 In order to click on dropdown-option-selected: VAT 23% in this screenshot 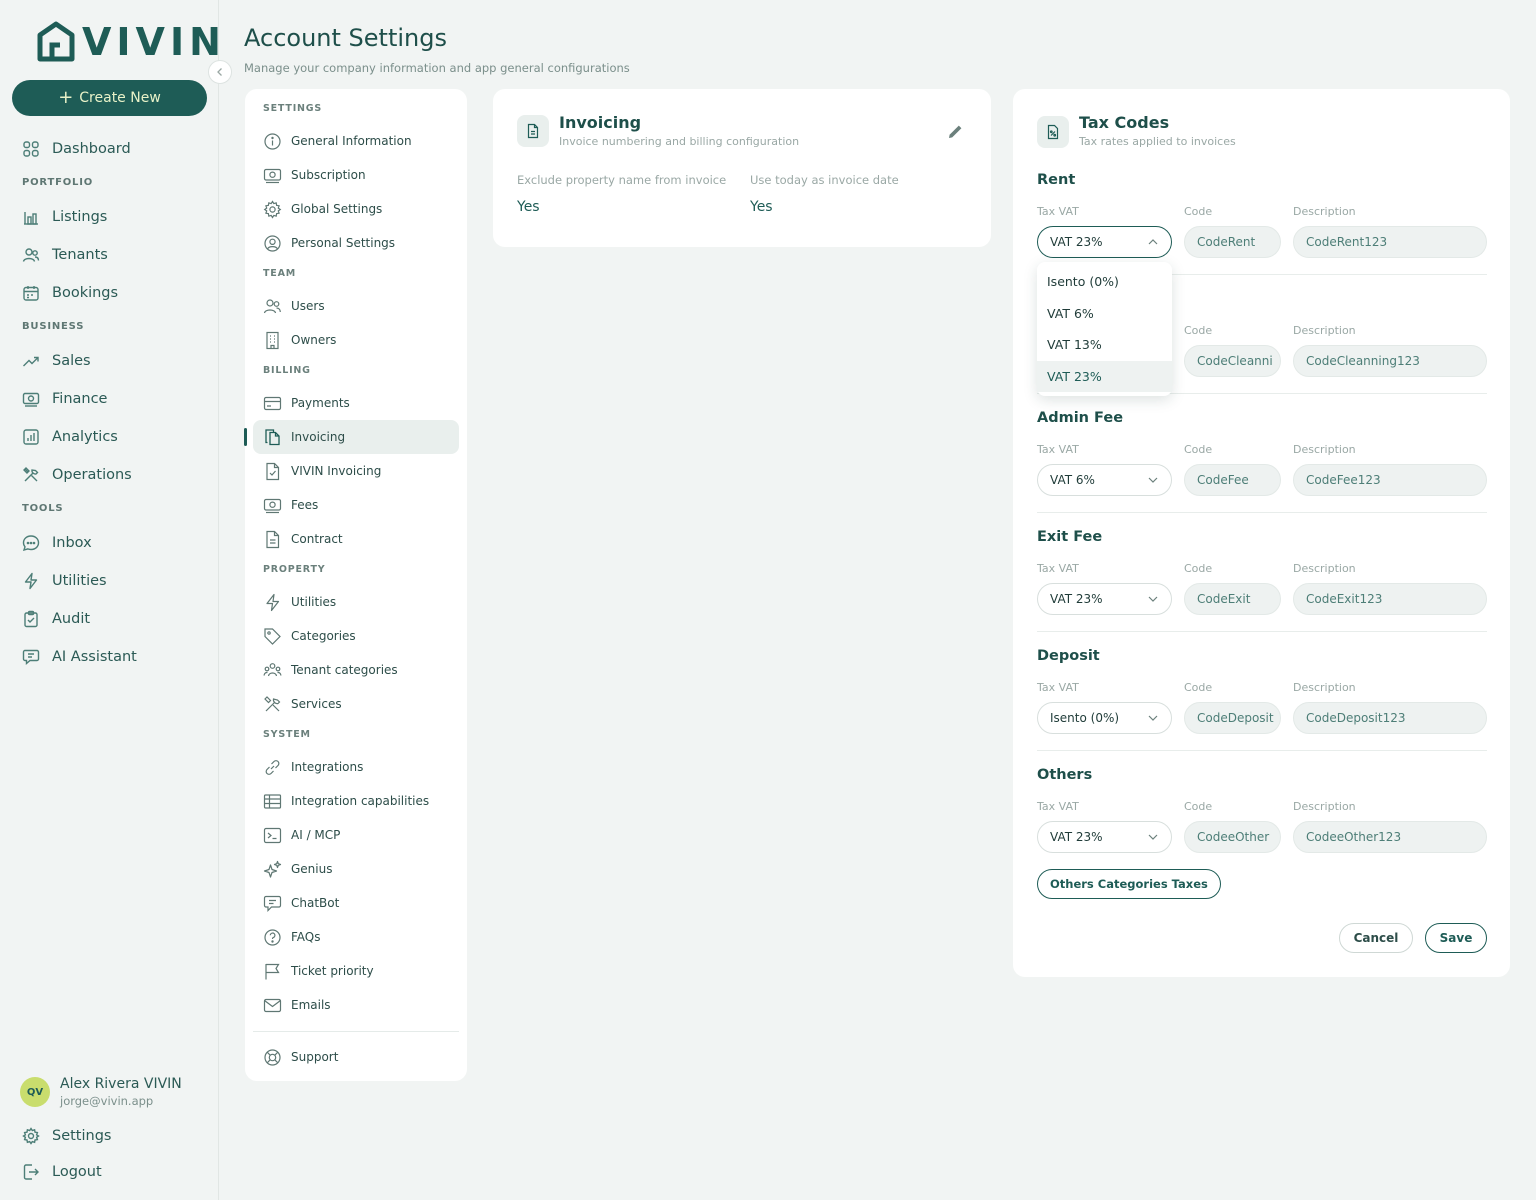, I will do `click(1104, 376)`.